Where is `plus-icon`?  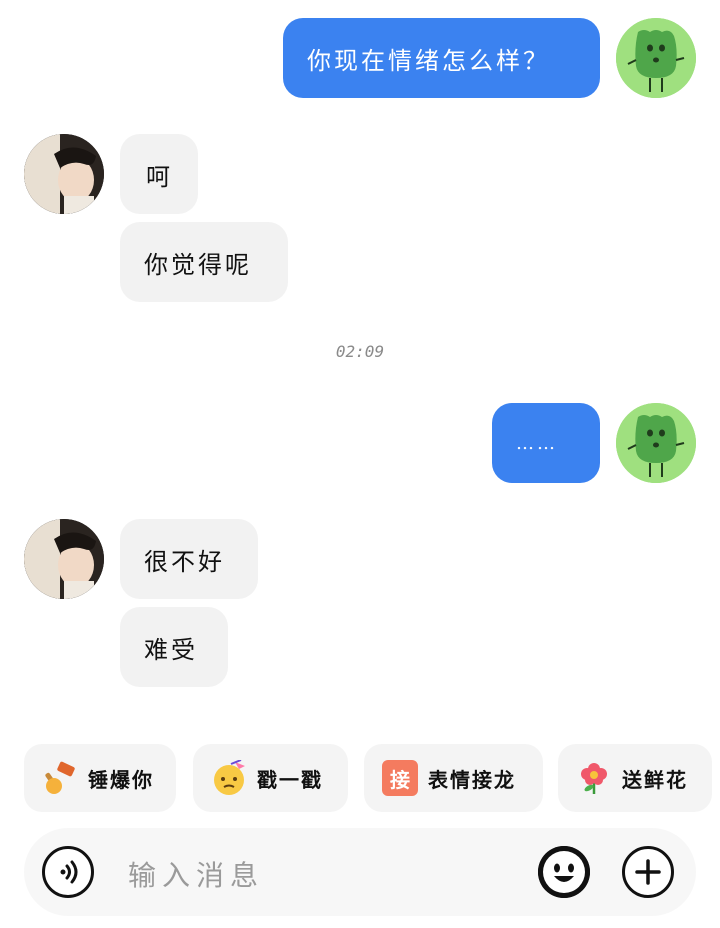 plus-icon is located at coordinates (648, 872).